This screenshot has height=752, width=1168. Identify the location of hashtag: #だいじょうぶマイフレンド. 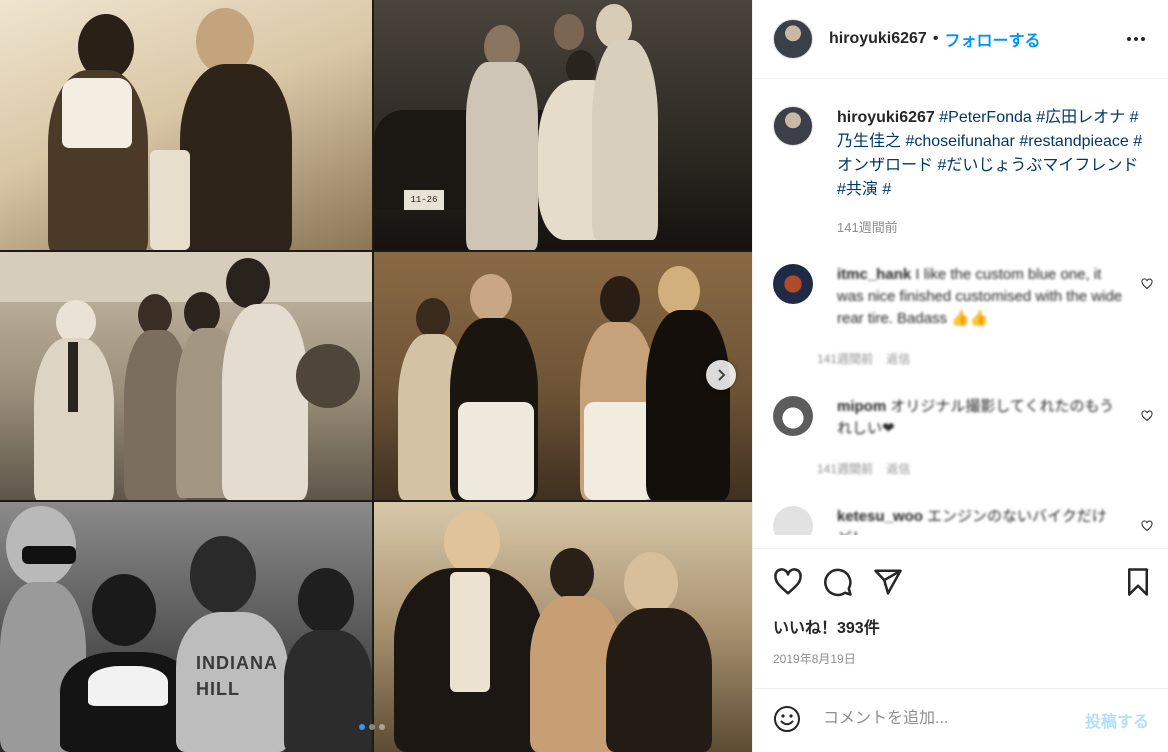
(1037, 165).